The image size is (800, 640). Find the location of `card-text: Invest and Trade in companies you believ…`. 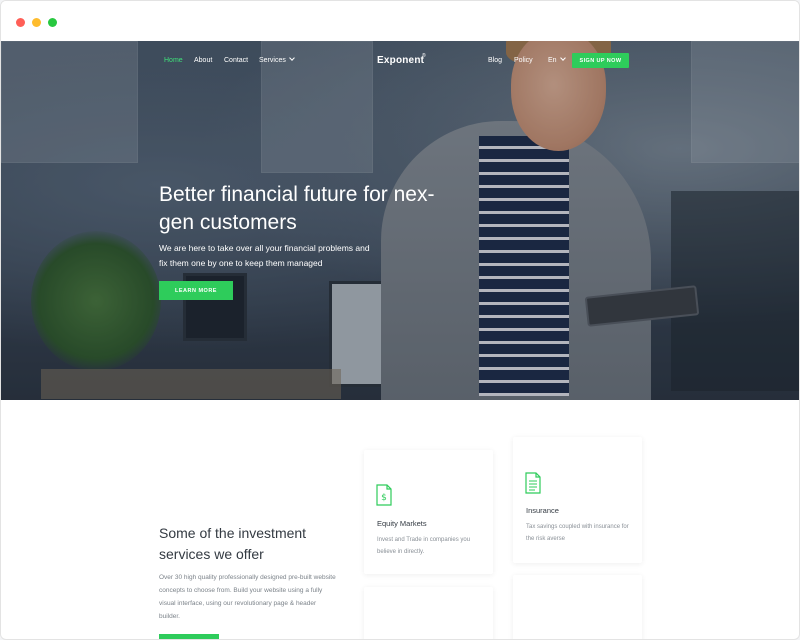

card-text: Invest and Trade in companies you believ… is located at coordinates (424, 546).